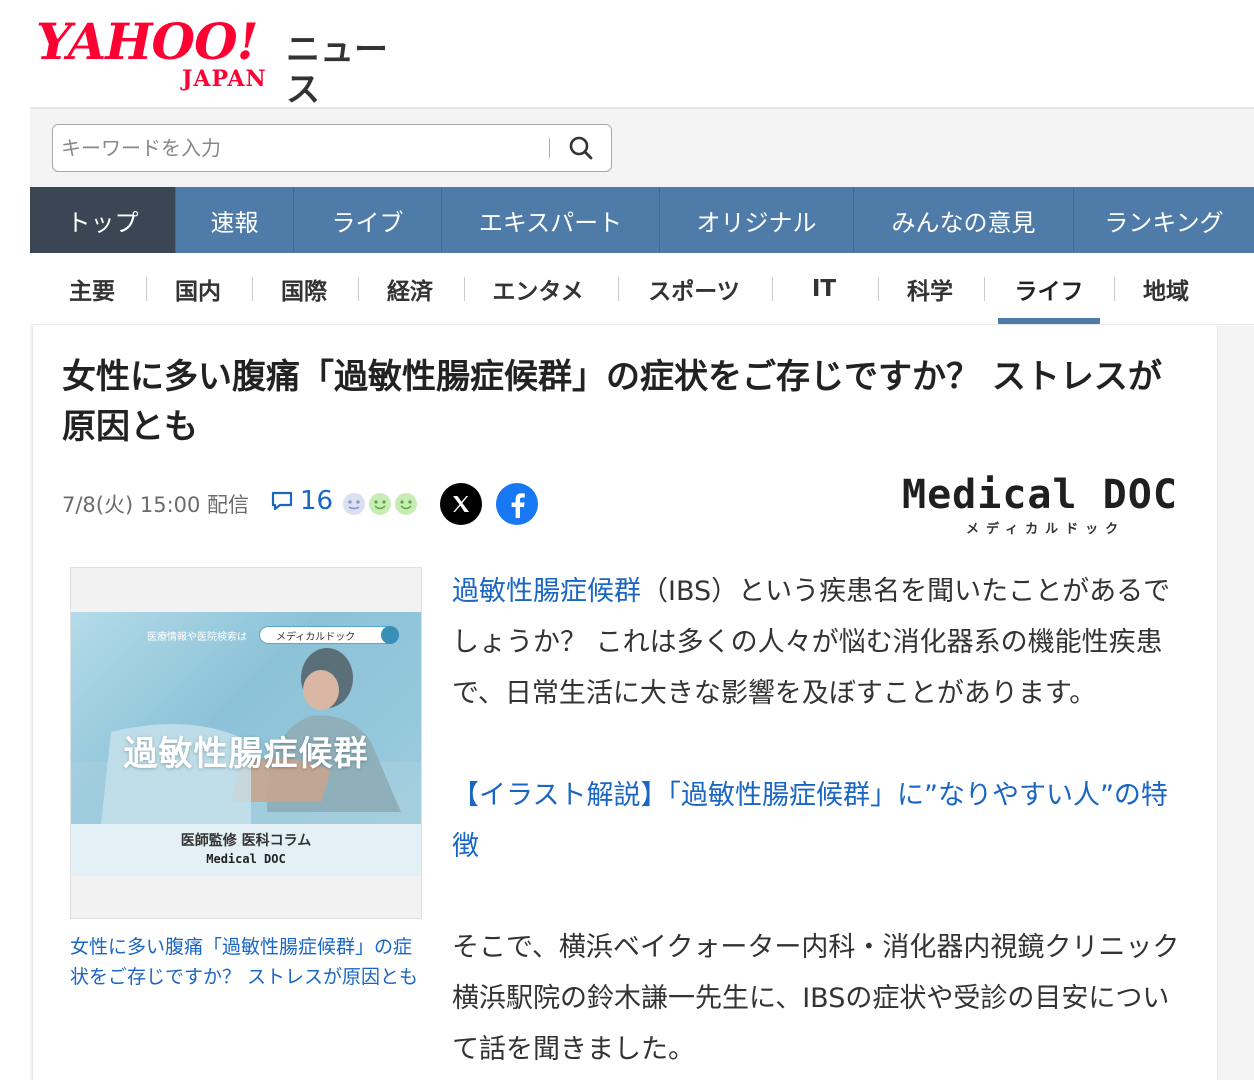 The width and height of the screenshot is (1254, 1080). What do you see at coordinates (546, 591) in the screenshot?
I see `ibs-link: 過敏性腸症候群` at bounding box center [546, 591].